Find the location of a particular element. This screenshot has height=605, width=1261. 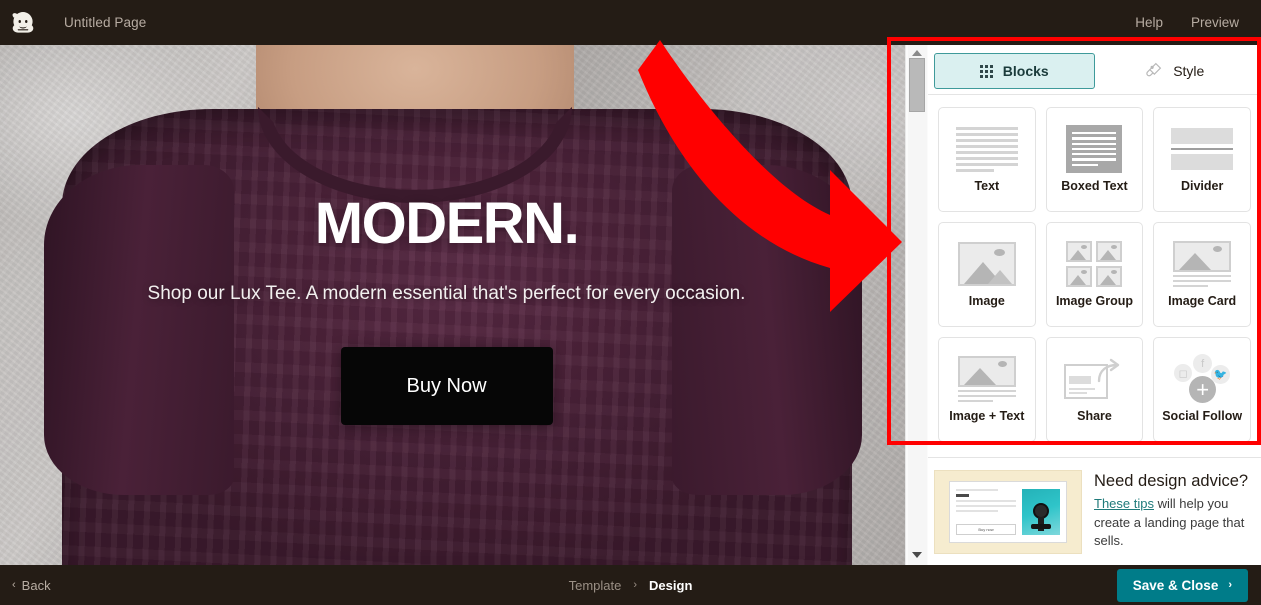

buy-now-button: Buy Now is located at coordinates (446, 386).